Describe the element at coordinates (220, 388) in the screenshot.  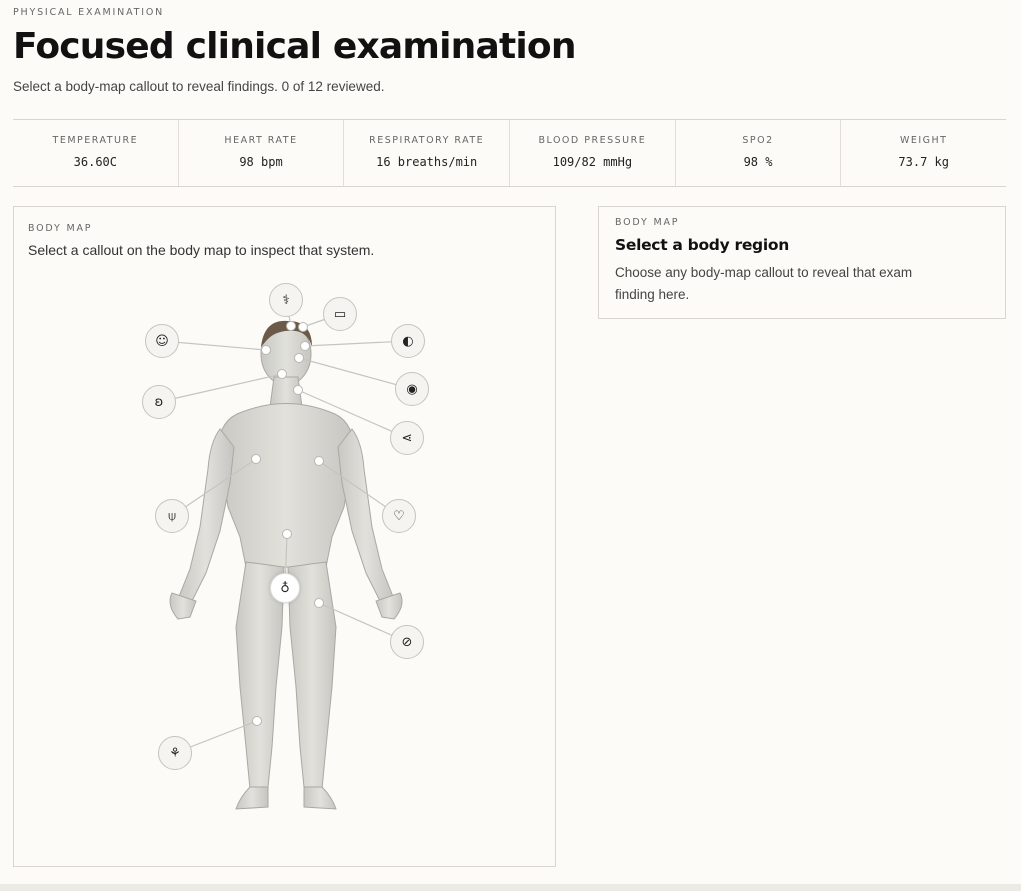
I see `callout-leader-line` at that location.